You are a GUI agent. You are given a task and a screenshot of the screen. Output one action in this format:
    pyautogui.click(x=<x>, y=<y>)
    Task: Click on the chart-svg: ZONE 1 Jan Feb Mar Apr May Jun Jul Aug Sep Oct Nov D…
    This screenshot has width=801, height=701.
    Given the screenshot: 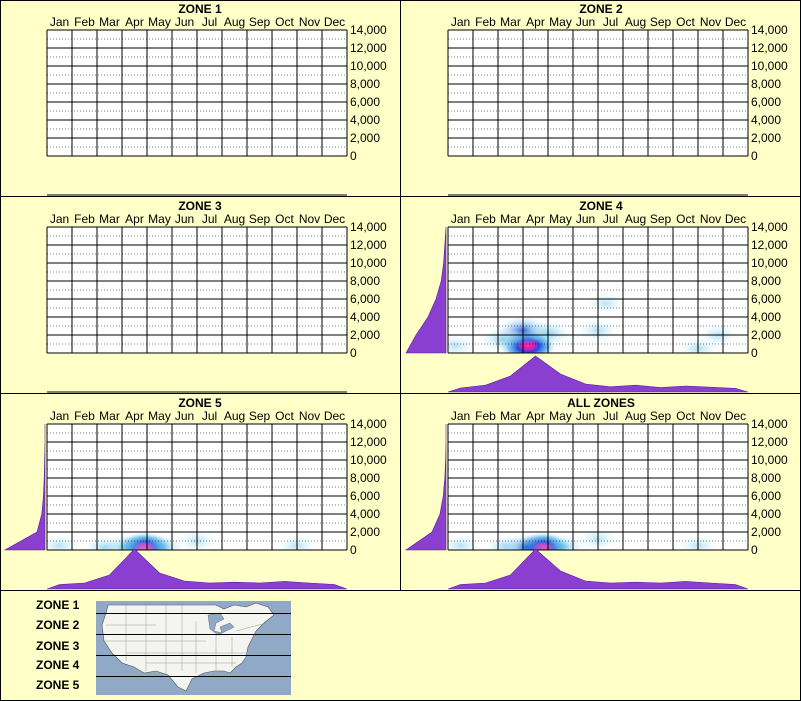 What is the action you would take?
    pyautogui.click(x=216, y=99)
    